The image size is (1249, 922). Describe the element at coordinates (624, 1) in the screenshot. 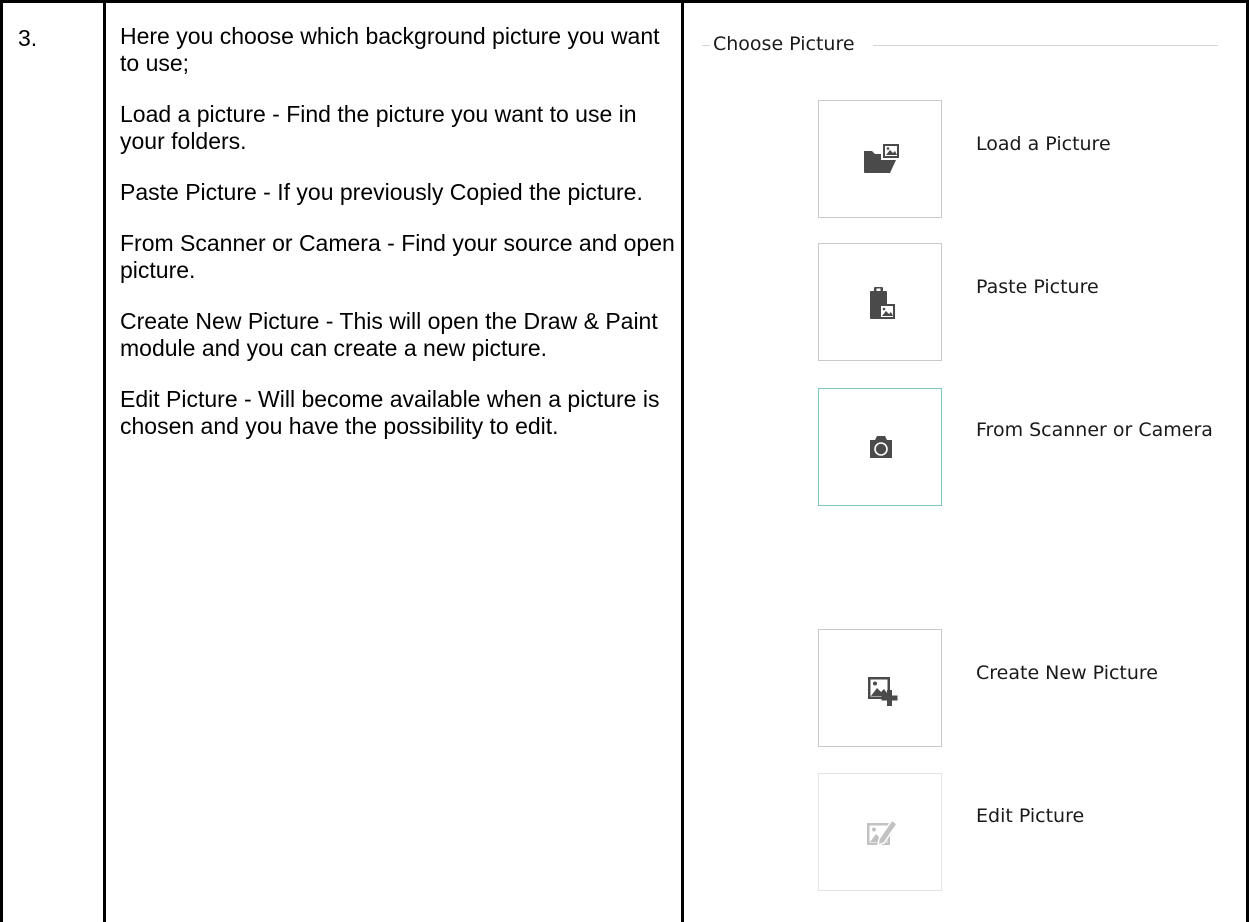

I see `table-top-border` at that location.